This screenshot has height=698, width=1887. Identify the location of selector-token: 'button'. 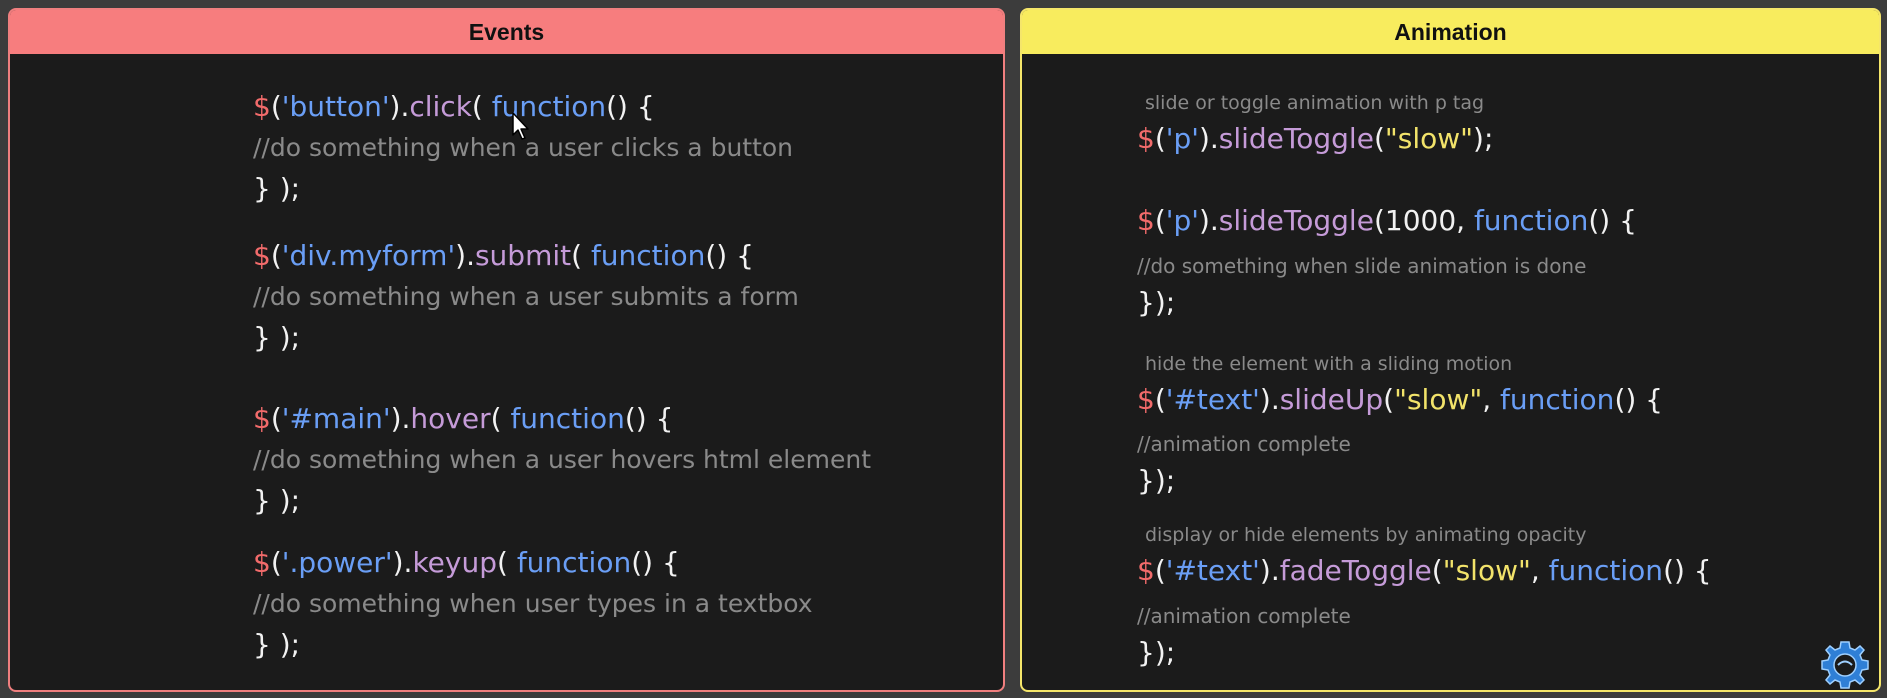
(335, 106).